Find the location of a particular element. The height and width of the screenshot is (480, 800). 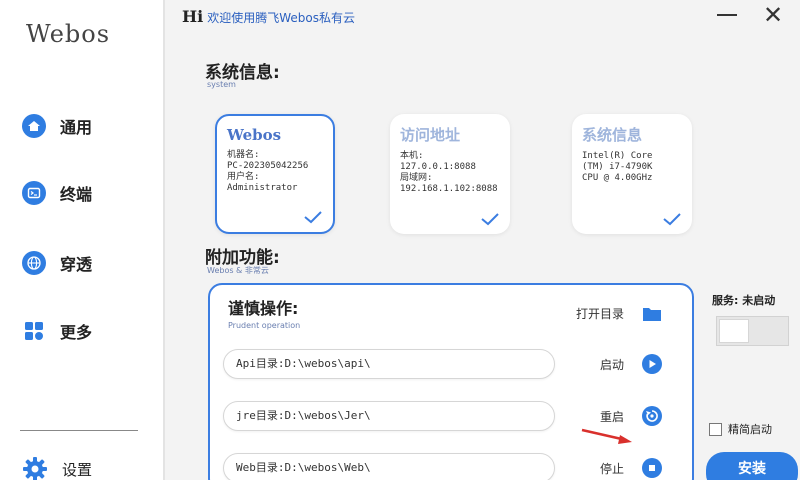

gear-icon is located at coordinates (35, 468).